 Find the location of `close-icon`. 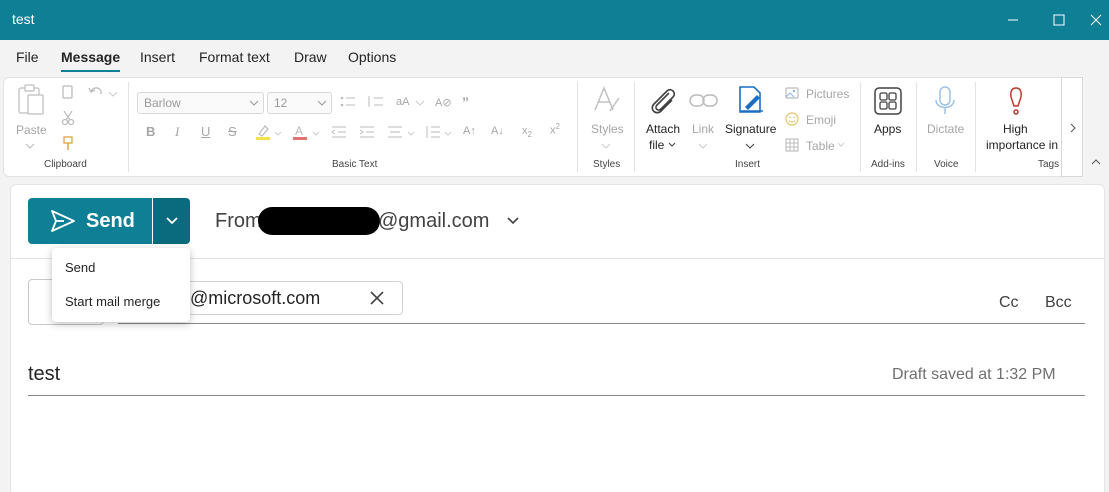

close-icon is located at coordinates (1095, 20).